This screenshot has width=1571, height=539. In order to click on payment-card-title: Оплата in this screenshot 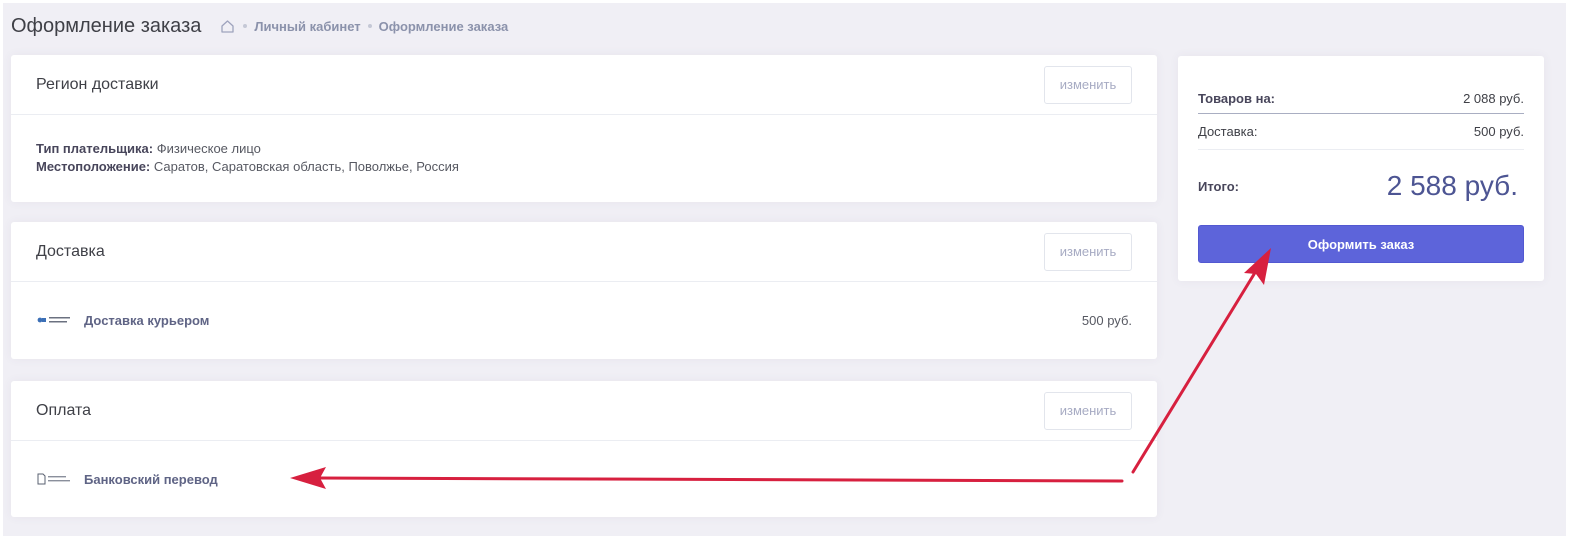, I will do `click(64, 410)`.